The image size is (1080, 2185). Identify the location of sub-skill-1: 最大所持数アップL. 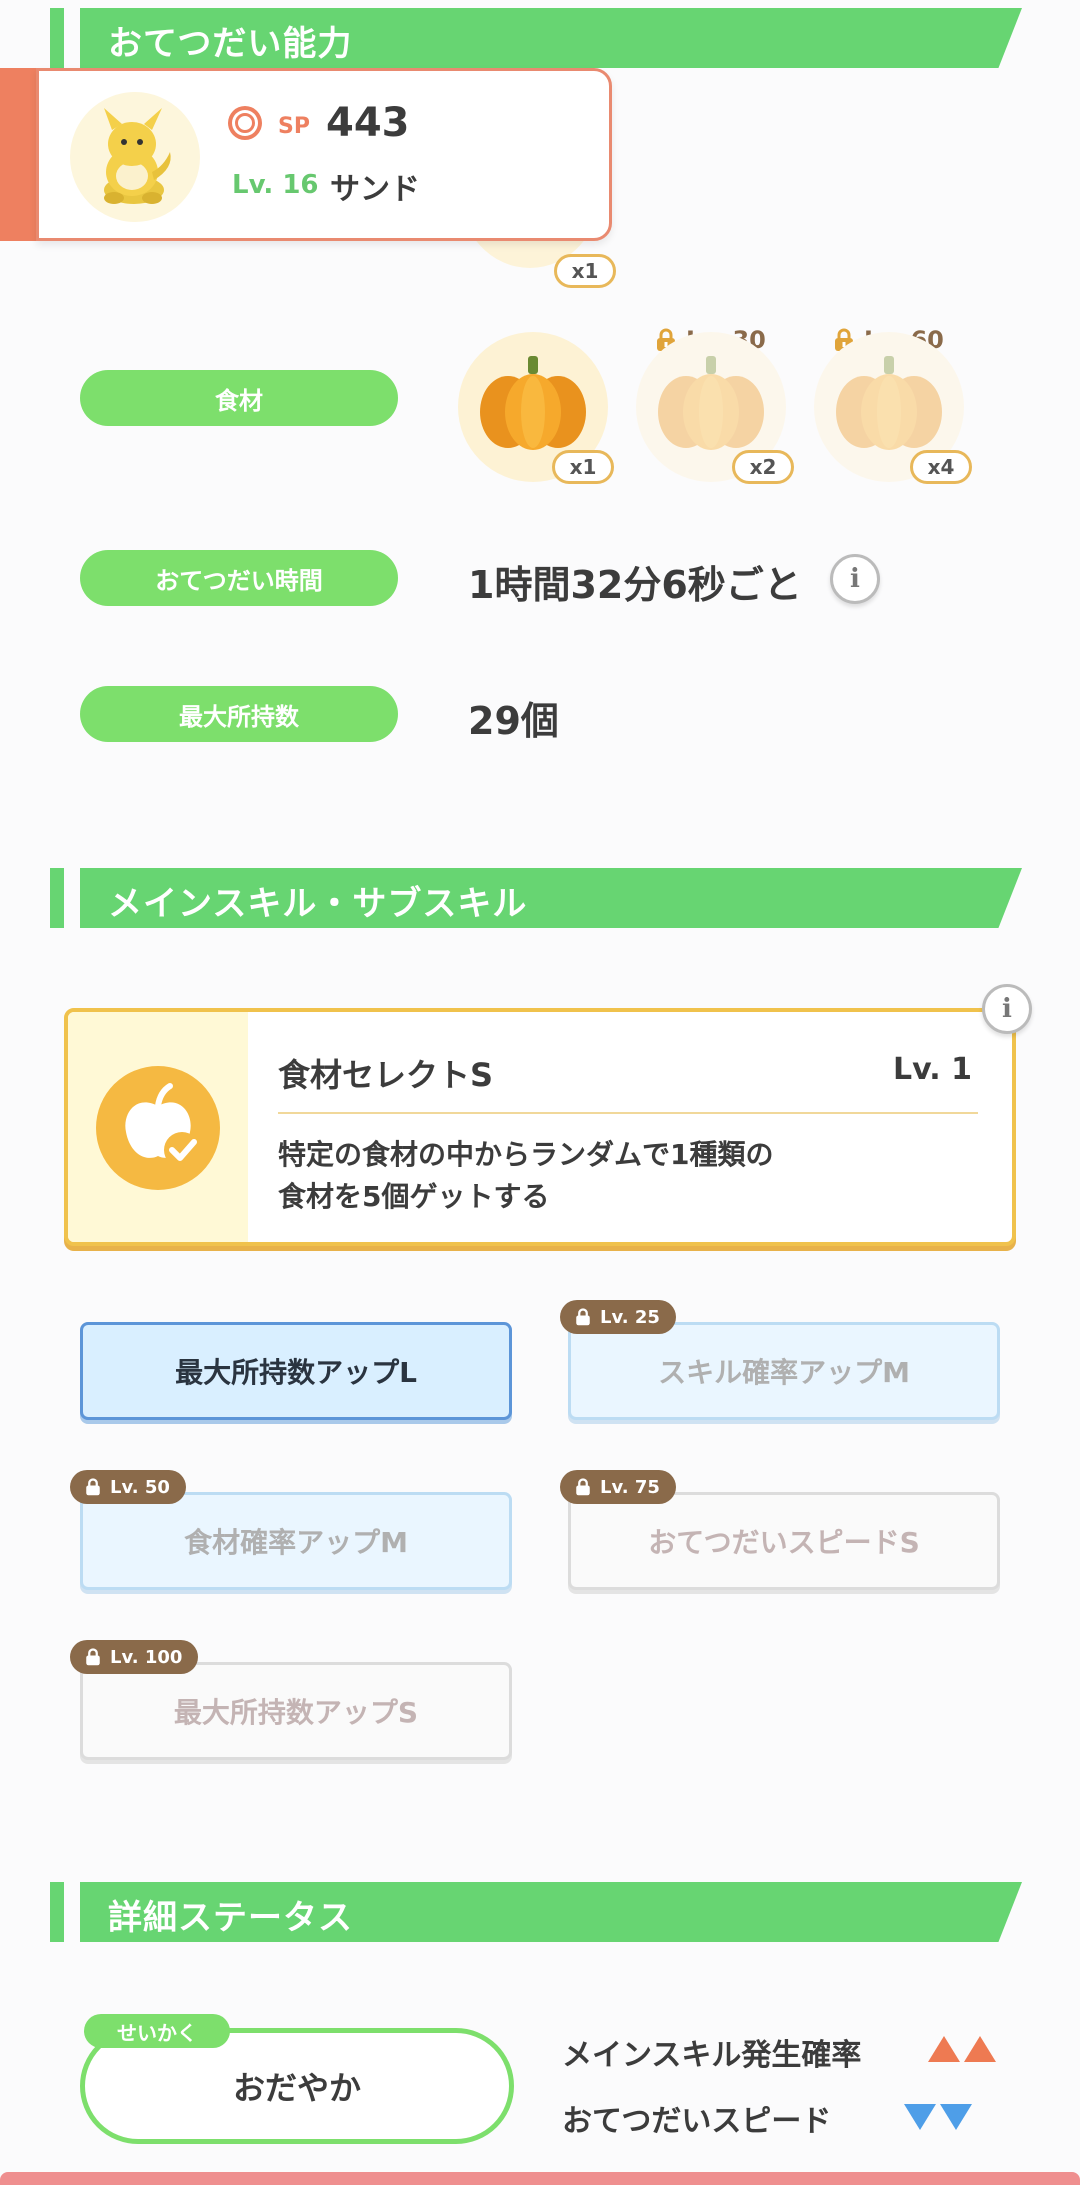
(296, 1371).